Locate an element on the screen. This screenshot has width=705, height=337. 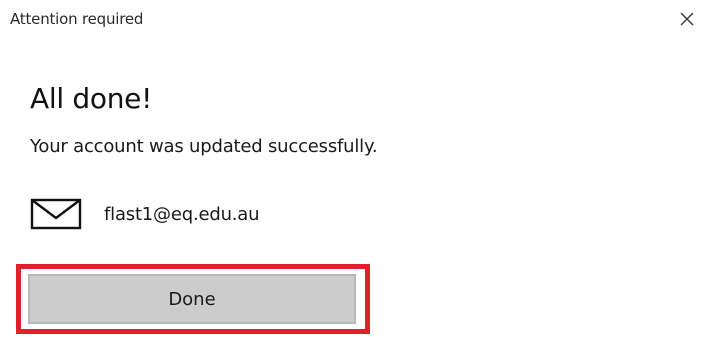
account-row: flast1@eq.edu.au is located at coordinates (145, 214).